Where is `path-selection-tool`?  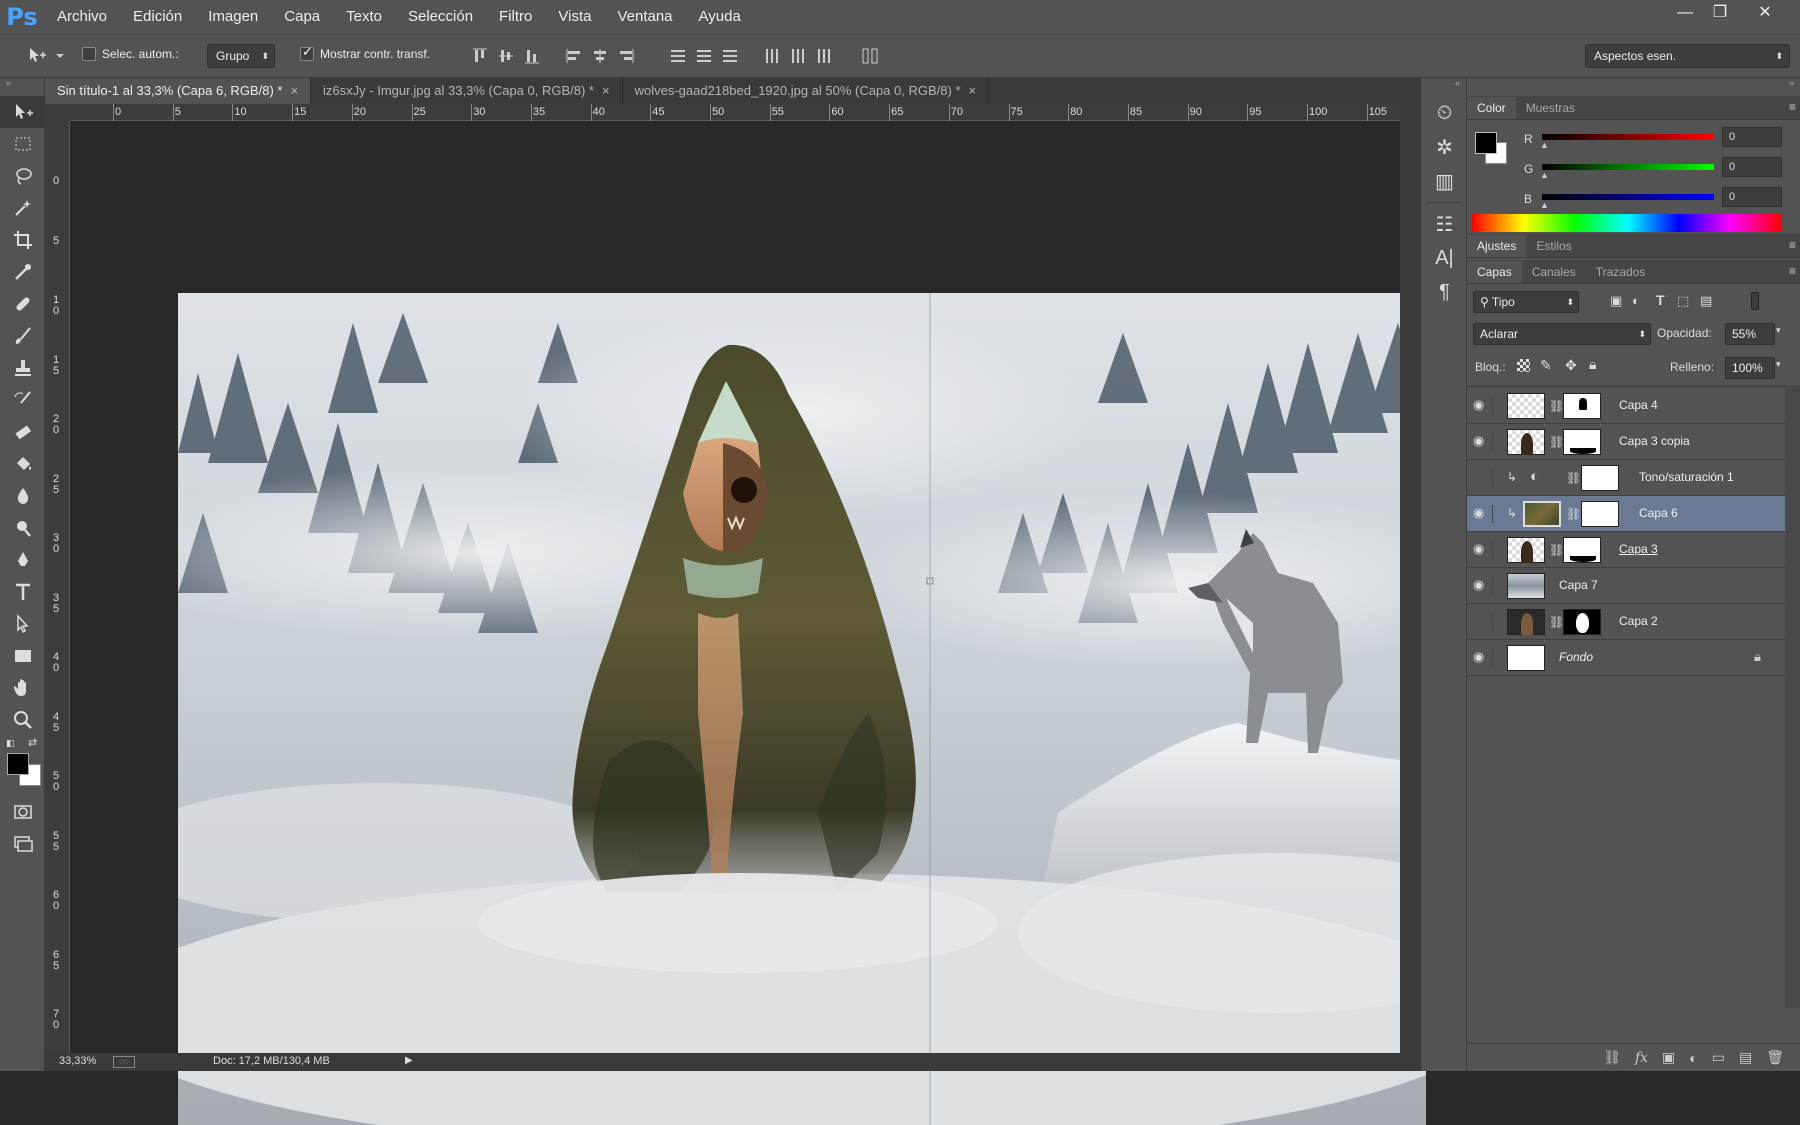 path-selection-tool is located at coordinates (22, 624).